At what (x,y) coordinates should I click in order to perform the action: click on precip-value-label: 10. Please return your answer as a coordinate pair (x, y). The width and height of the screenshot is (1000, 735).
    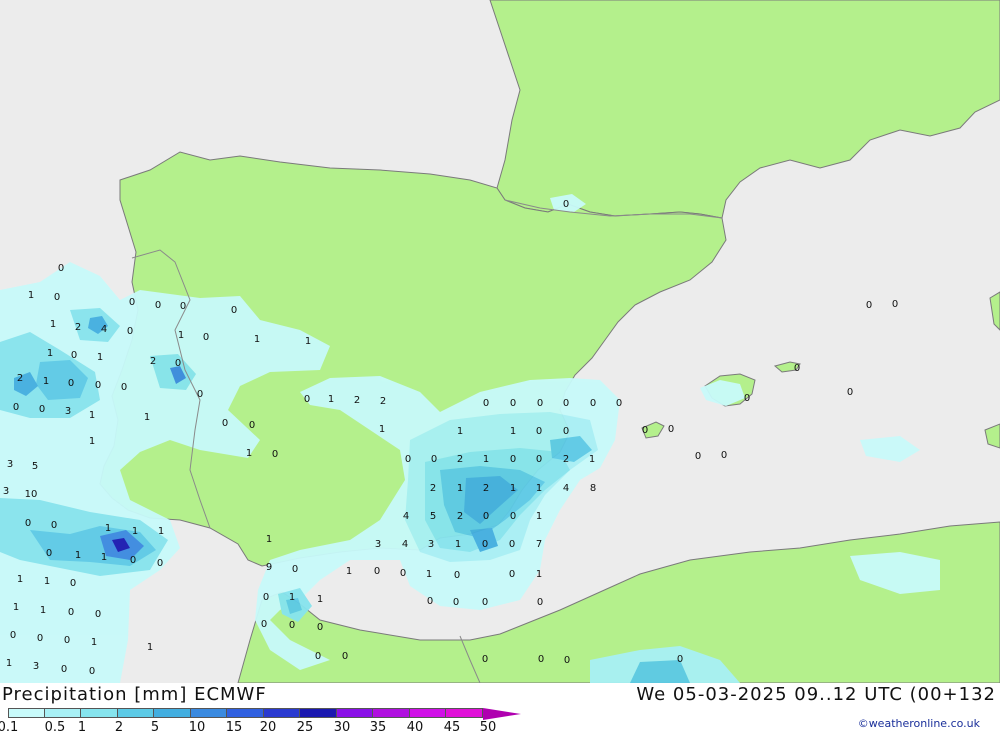
    Looking at the image, I should click on (31, 494).